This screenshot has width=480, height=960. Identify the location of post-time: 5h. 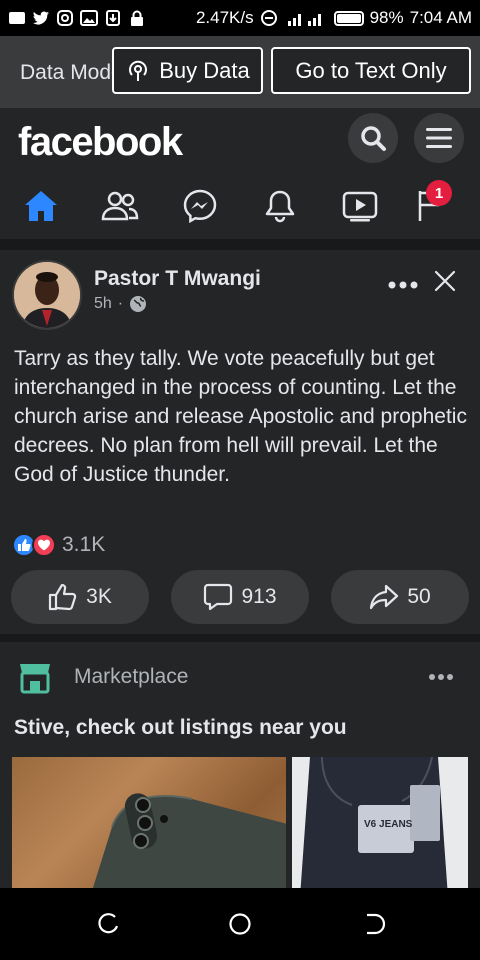
(103, 304).